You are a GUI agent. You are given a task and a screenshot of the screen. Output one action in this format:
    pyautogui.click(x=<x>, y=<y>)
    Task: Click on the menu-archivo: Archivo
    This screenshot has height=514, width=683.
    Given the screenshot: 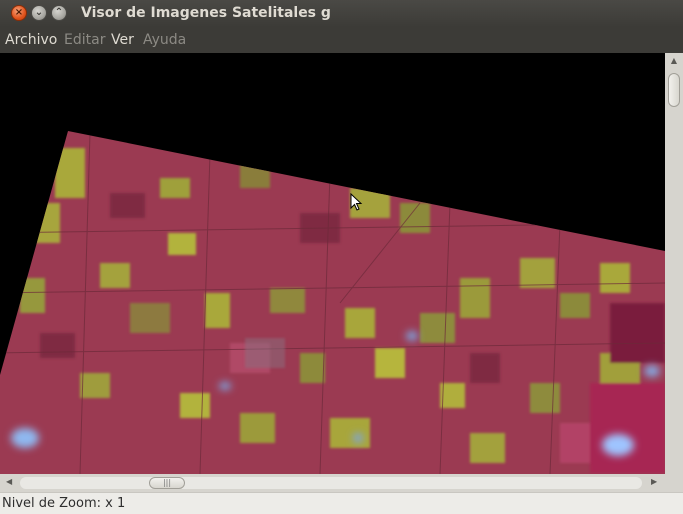 What is the action you would take?
    pyautogui.click(x=31, y=40)
    